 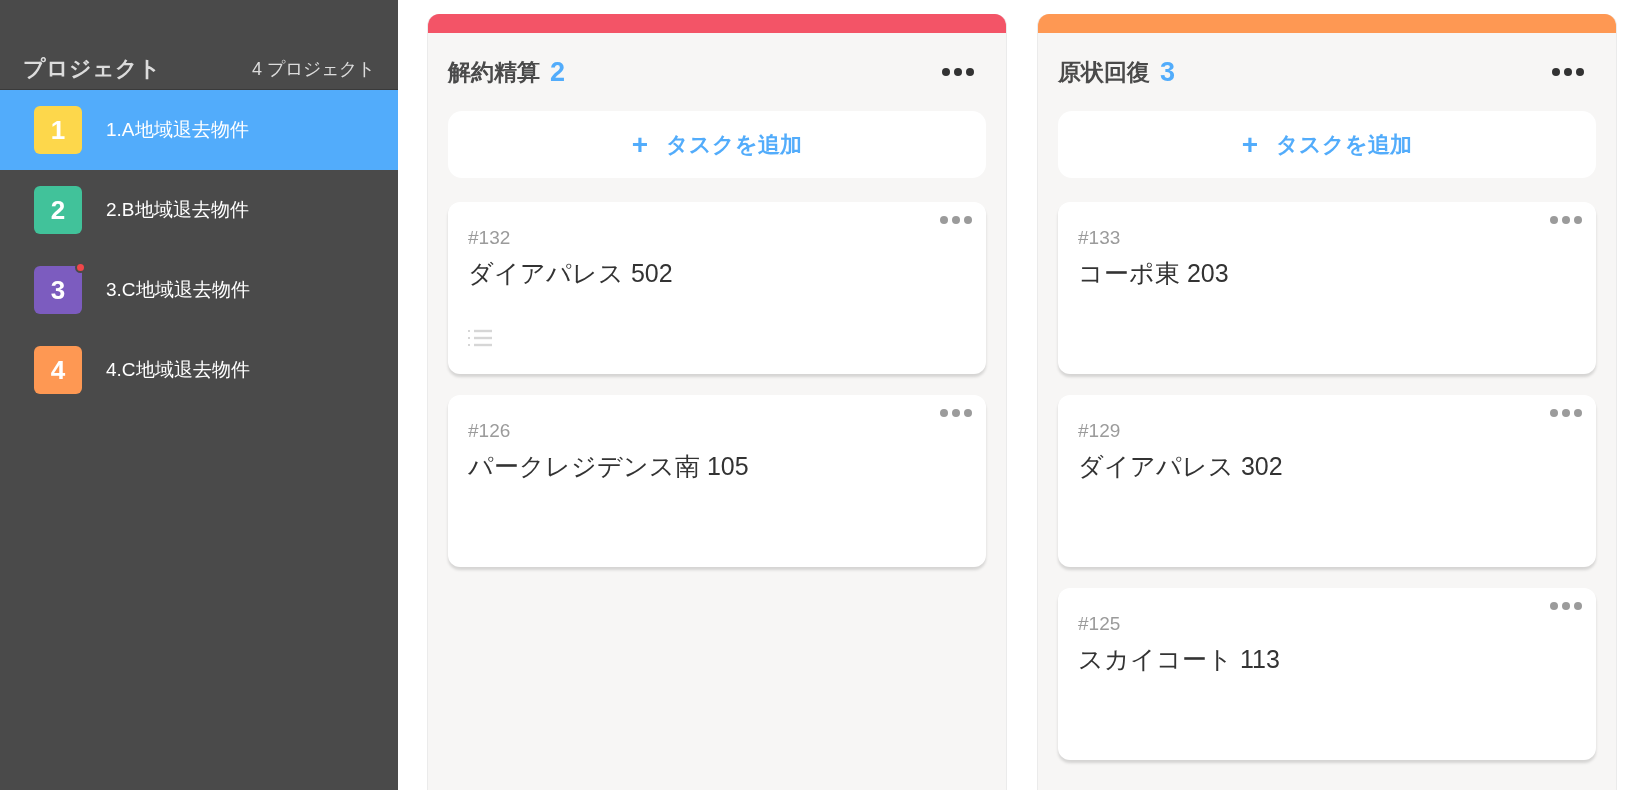 What do you see at coordinates (1099, 238) in the screenshot?
I see `task-id: #133` at bounding box center [1099, 238].